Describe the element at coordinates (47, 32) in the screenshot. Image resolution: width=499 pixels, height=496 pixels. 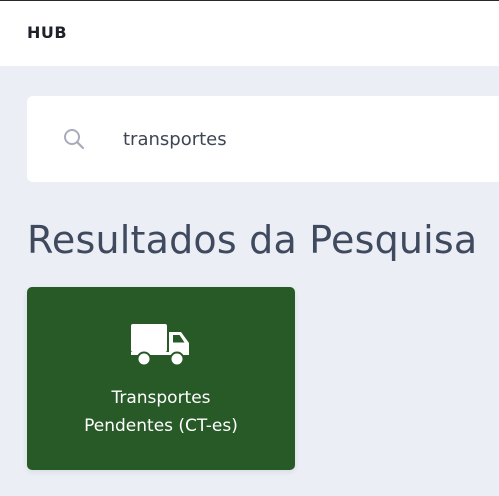
I see `brand-logo-text: HUB` at that location.